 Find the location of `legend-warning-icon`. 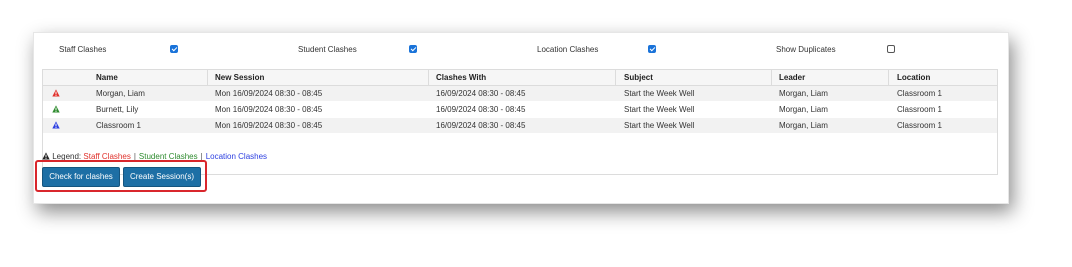

legend-warning-icon is located at coordinates (46, 156).